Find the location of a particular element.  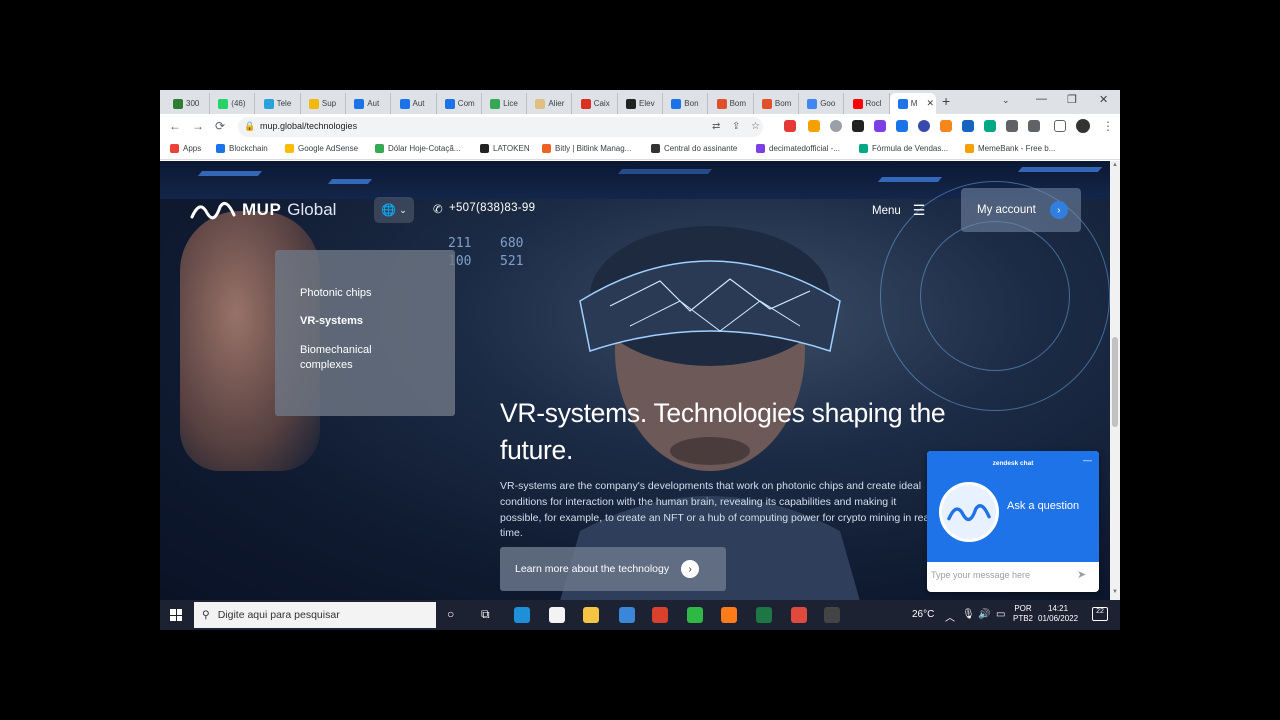

profile-avatar is located at coordinates (1083, 126).